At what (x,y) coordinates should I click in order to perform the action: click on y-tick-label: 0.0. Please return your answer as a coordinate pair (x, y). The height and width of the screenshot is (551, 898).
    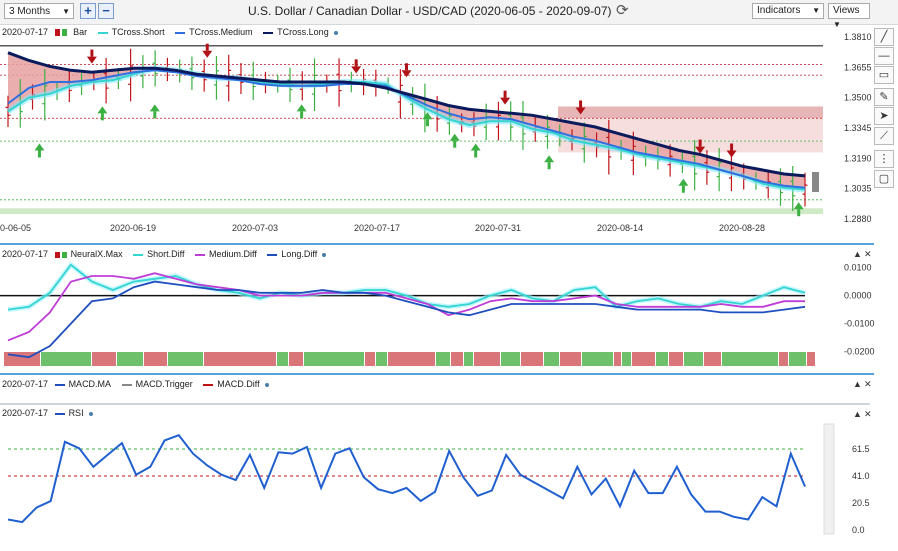
    Looking at the image, I should click on (858, 530).